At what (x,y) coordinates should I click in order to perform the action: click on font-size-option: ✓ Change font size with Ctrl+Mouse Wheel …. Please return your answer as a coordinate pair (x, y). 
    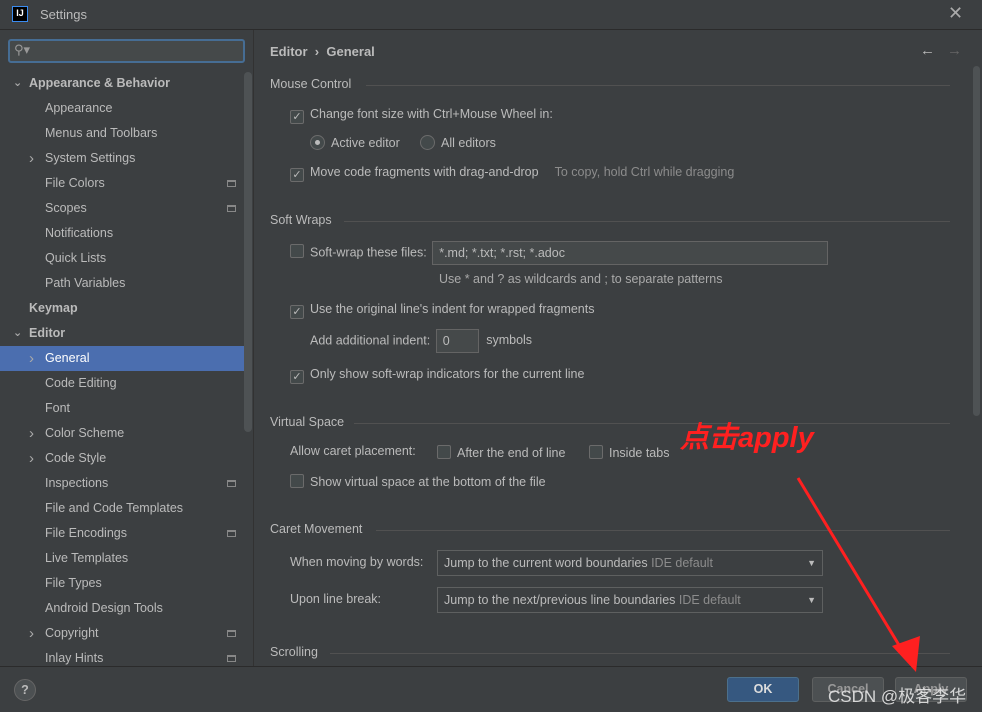
    Looking at the image, I should click on (421, 115).